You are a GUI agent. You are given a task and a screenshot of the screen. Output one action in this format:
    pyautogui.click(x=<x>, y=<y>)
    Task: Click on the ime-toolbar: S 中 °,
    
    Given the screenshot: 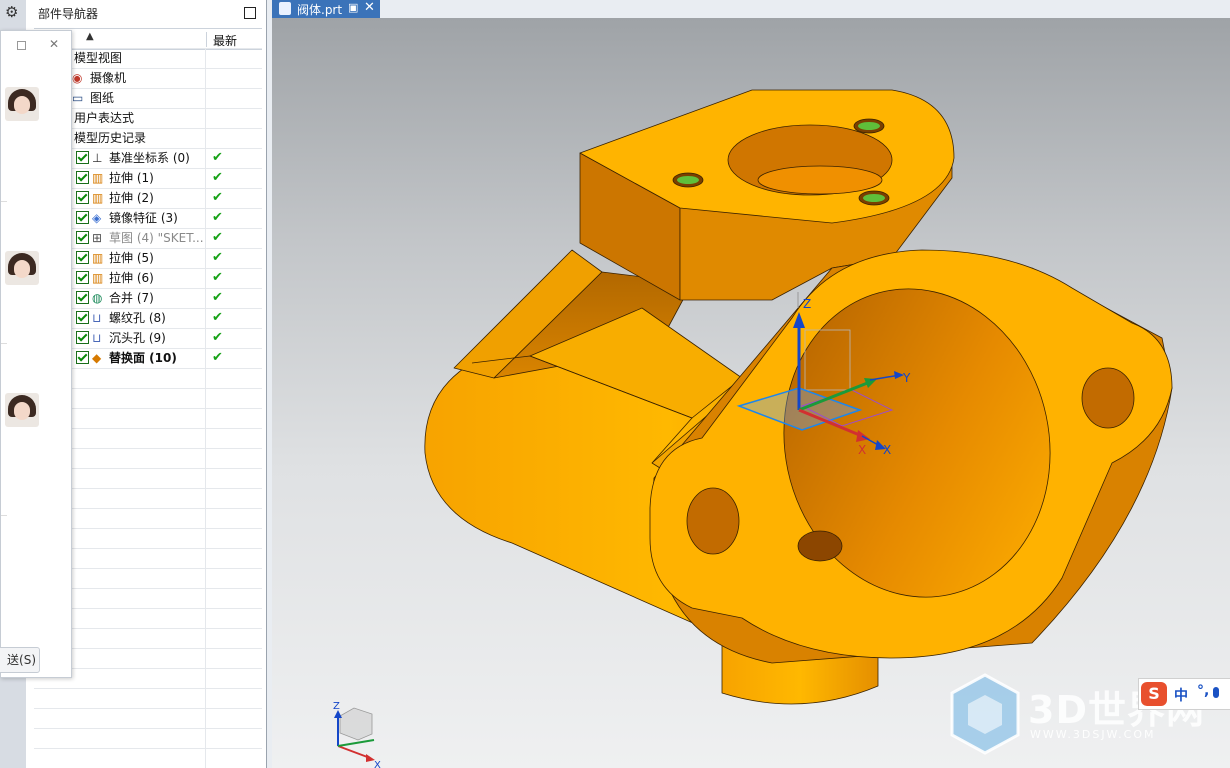 What is the action you would take?
    pyautogui.click(x=1184, y=694)
    